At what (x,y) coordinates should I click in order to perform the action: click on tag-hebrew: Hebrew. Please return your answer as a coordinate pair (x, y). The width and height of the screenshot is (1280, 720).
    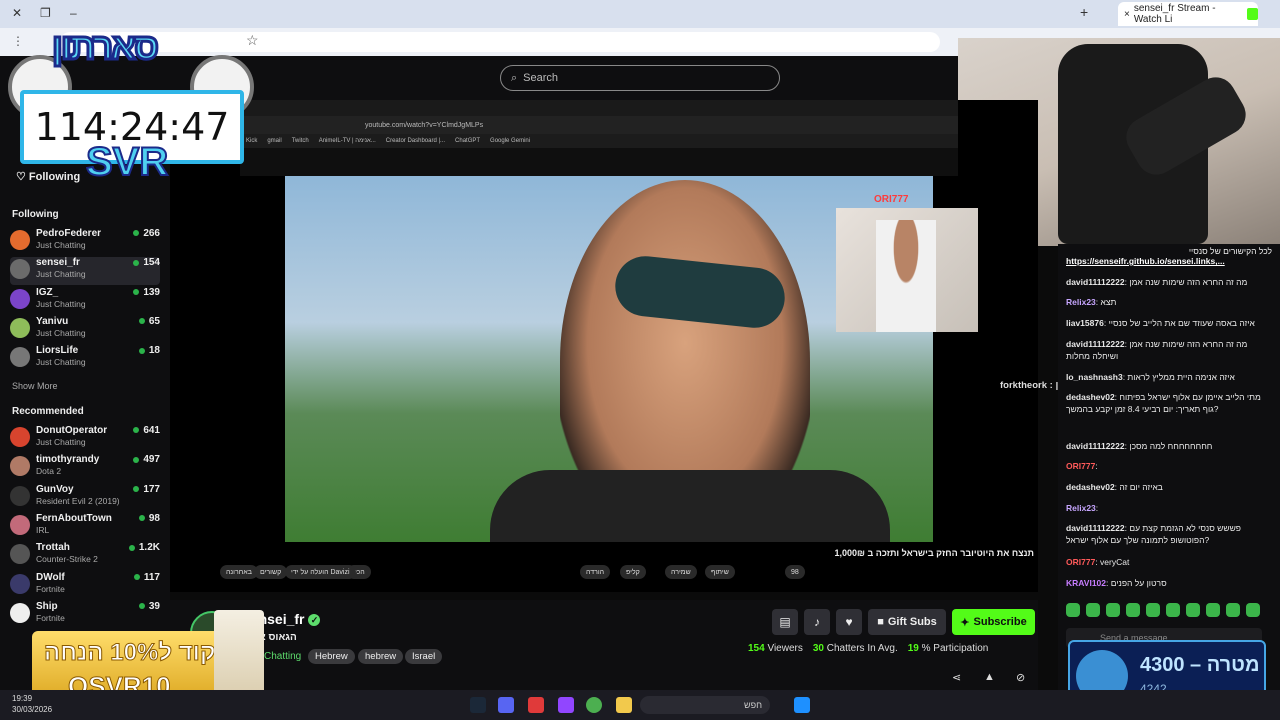
    Looking at the image, I should click on (331, 656).